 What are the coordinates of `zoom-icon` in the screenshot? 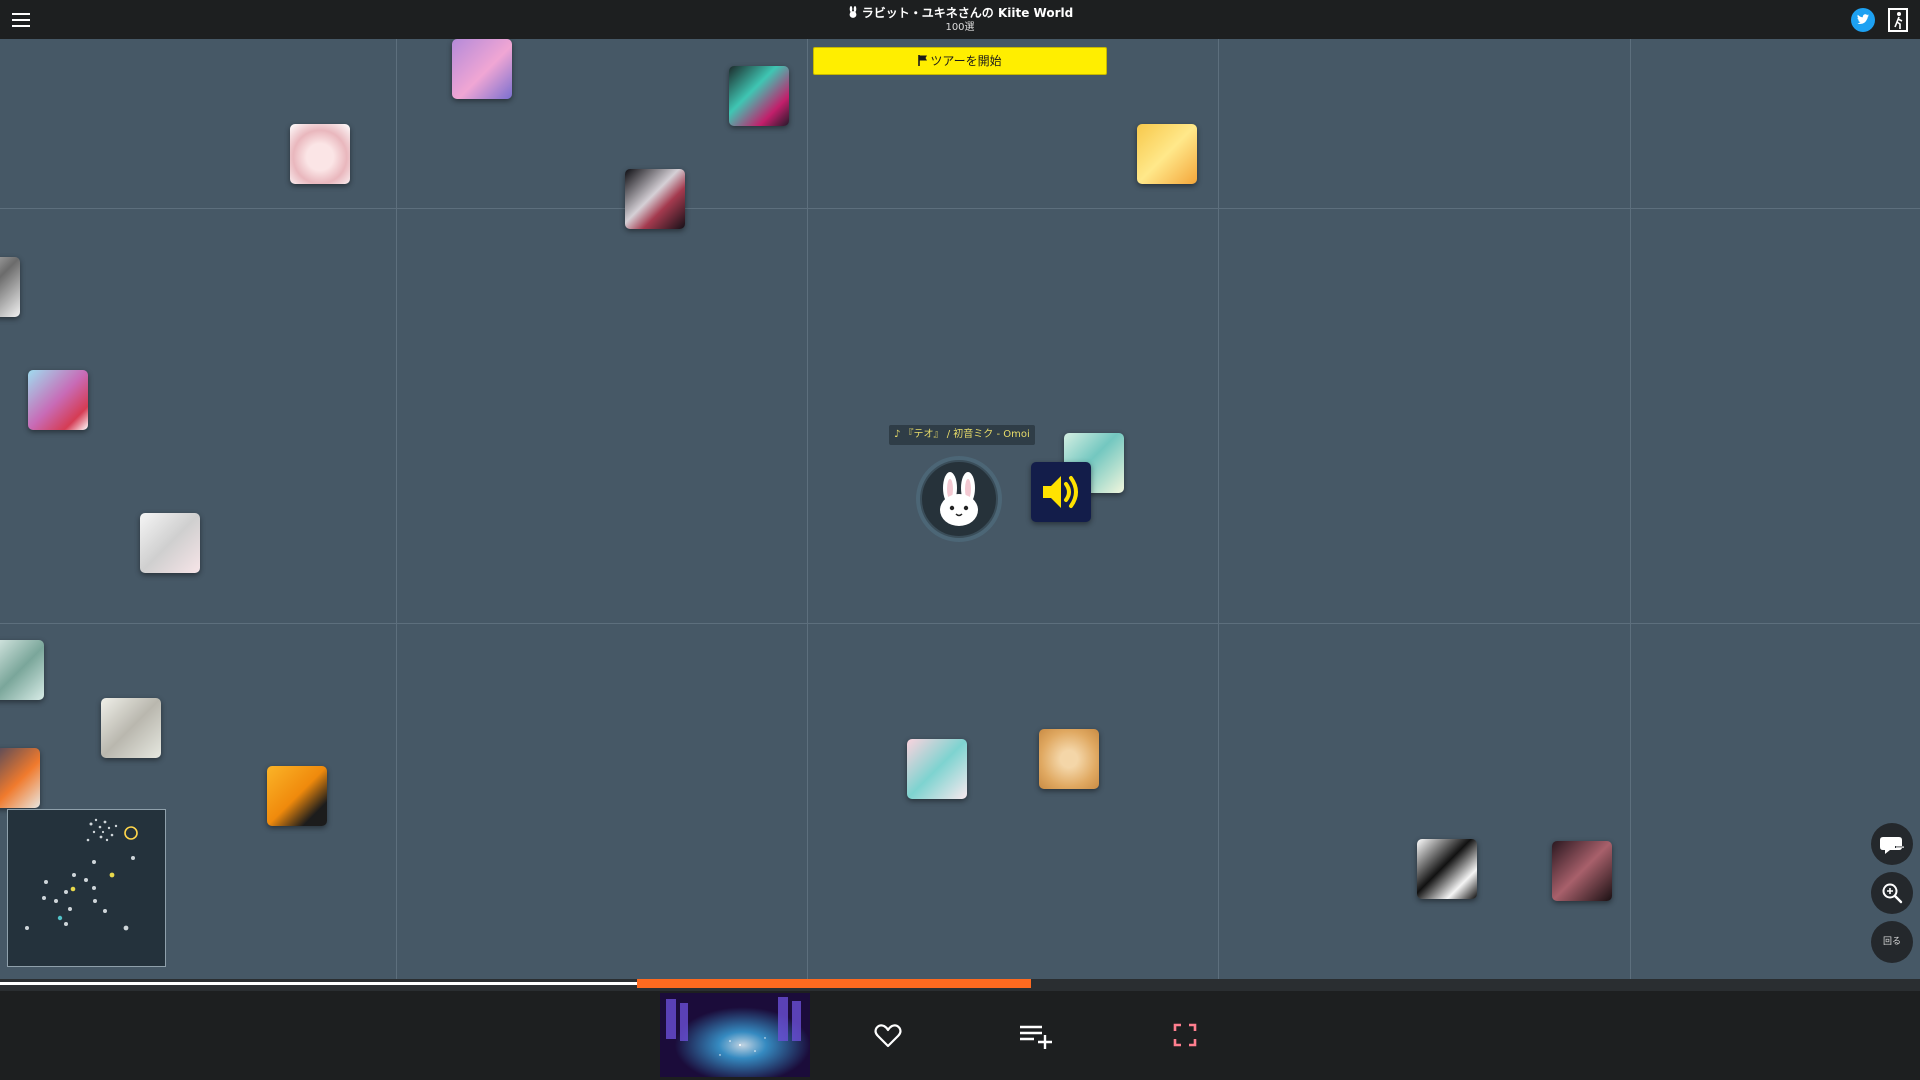 It's located at (1892, 893).